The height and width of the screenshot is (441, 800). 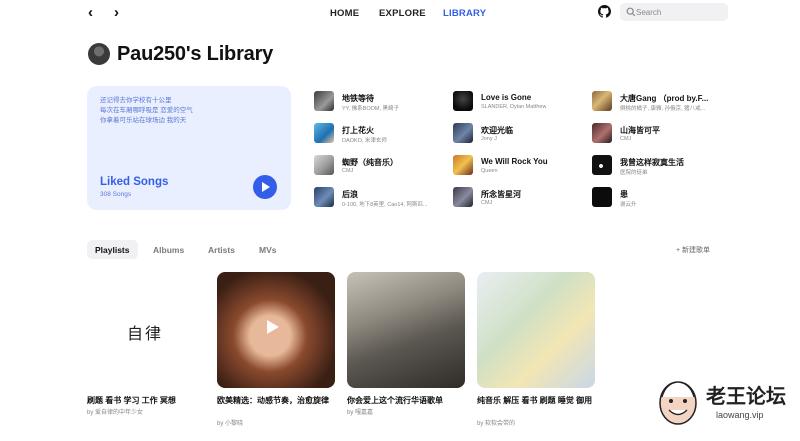 I want to click on page-title: Pau250's Library, so click(x=195, y=54).